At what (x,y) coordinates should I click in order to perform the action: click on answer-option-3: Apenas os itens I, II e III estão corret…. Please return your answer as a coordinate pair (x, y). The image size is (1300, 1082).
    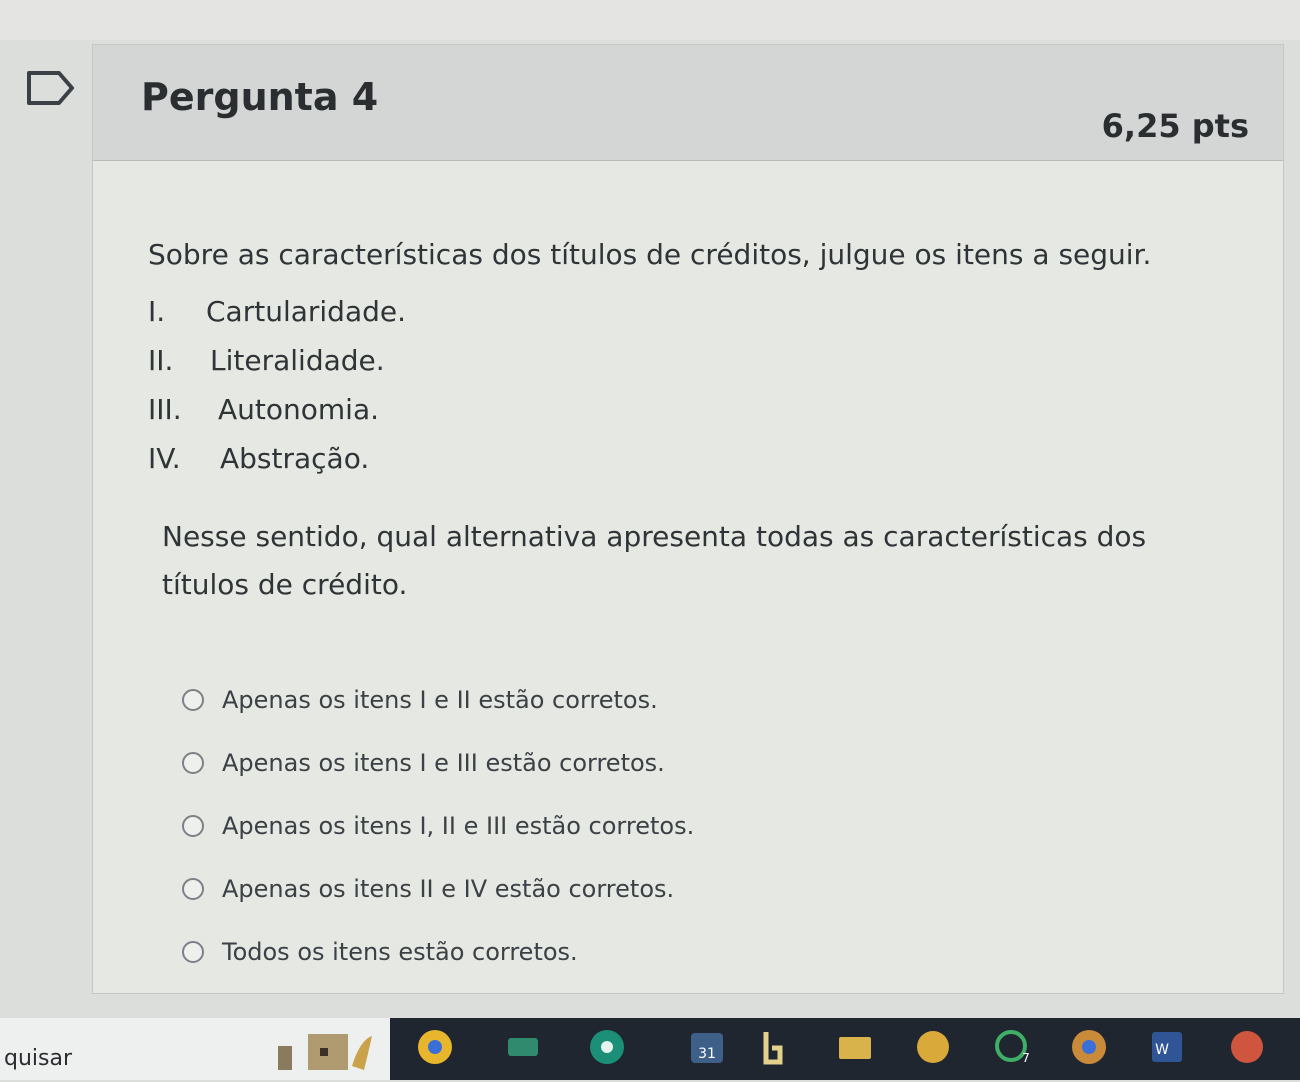
    Looking at the image, I should click on (632, 825).